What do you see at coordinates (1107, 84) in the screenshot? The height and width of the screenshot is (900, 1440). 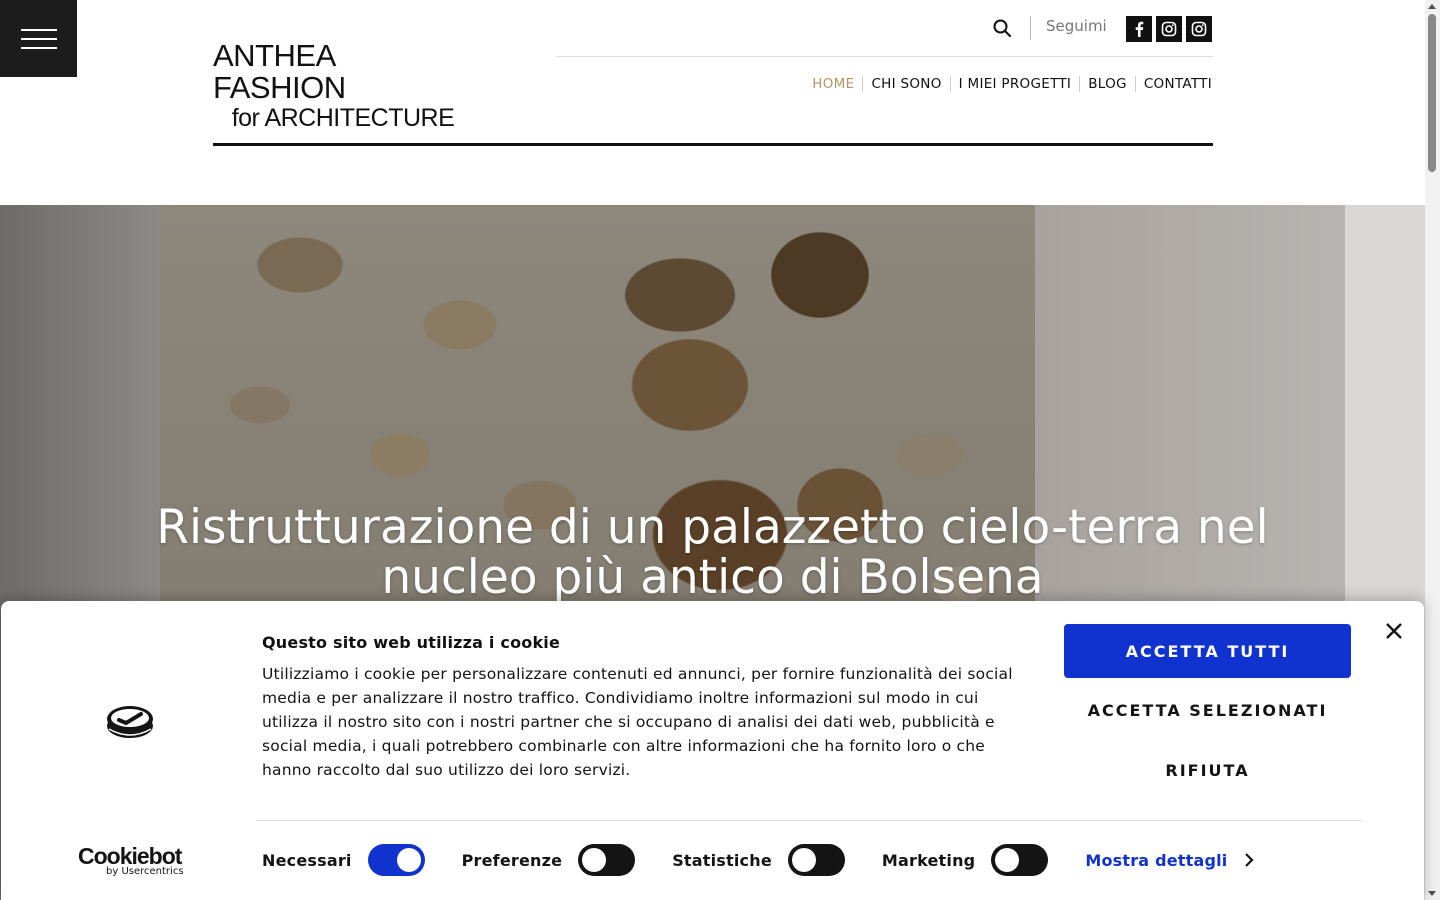 I see `nav-blog: BLOG` at bounding box center [1107, 84].